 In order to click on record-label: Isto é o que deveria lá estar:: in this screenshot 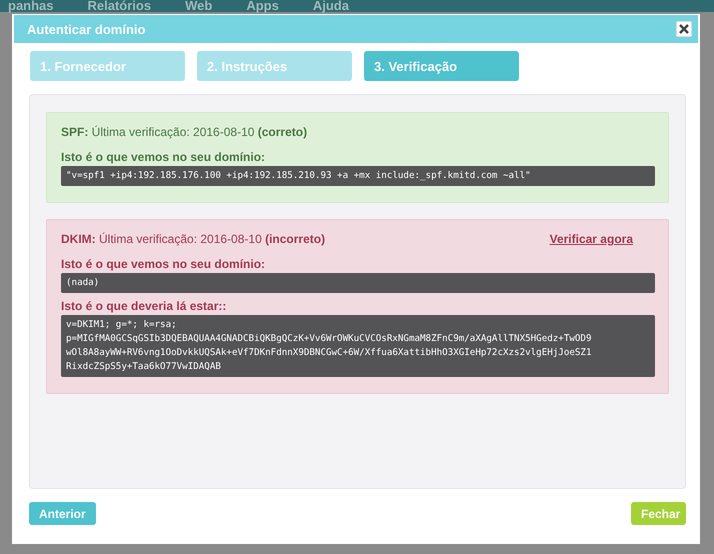, I will do `click(144, 306)`.